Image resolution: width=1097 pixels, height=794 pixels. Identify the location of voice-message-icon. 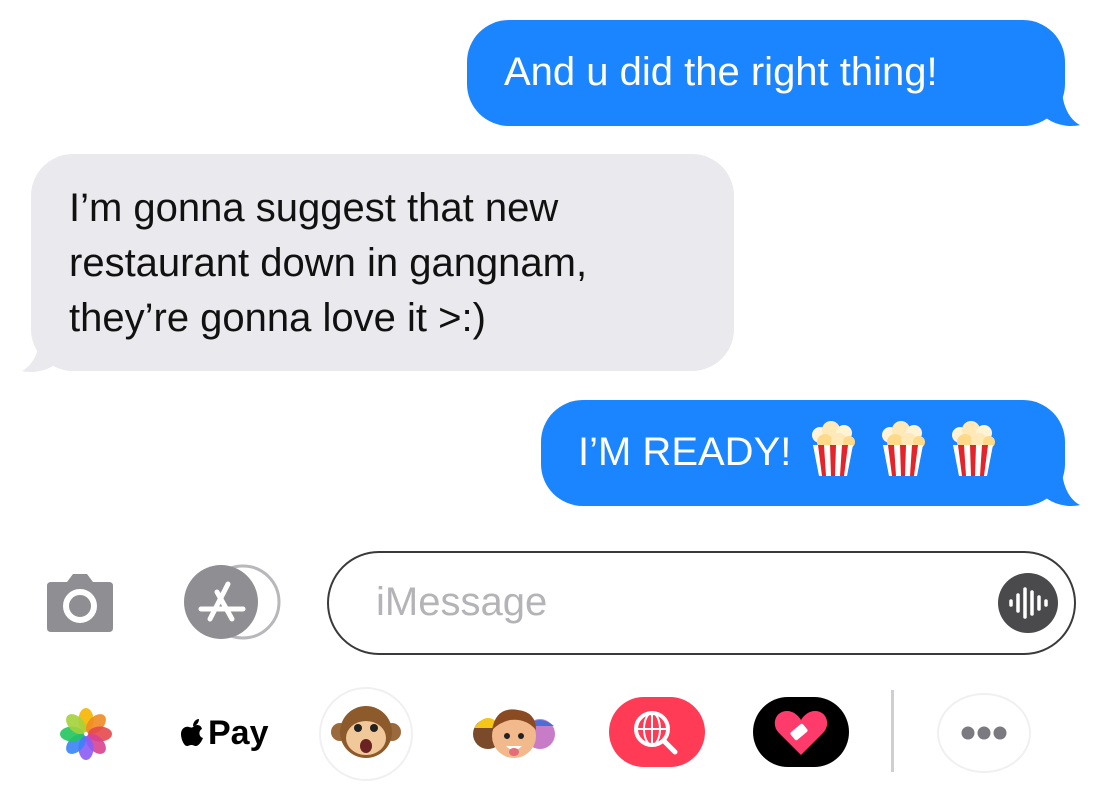
(1028, 603).